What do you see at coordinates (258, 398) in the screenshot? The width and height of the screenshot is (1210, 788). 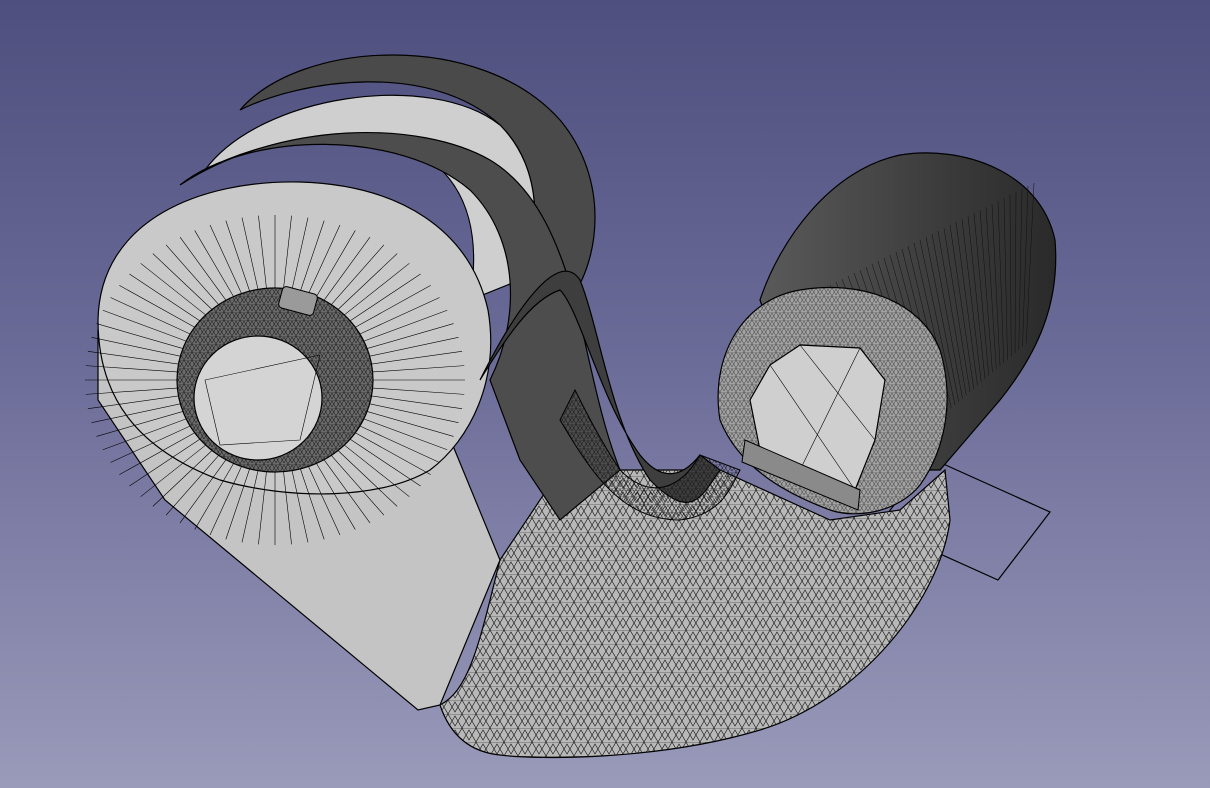 I see `bore-inner` at bounding box center [258, 398].